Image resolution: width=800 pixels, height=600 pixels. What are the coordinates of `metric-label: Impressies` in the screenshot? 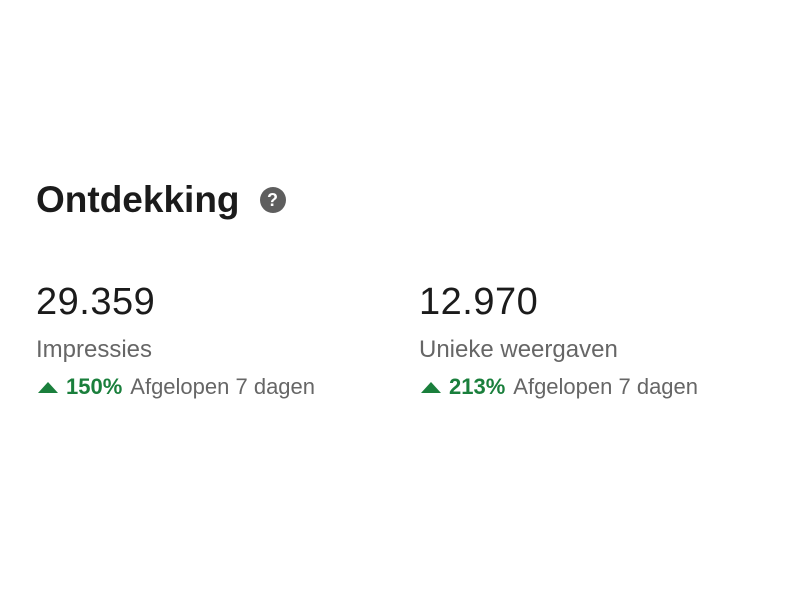 It's located at (94, 349).